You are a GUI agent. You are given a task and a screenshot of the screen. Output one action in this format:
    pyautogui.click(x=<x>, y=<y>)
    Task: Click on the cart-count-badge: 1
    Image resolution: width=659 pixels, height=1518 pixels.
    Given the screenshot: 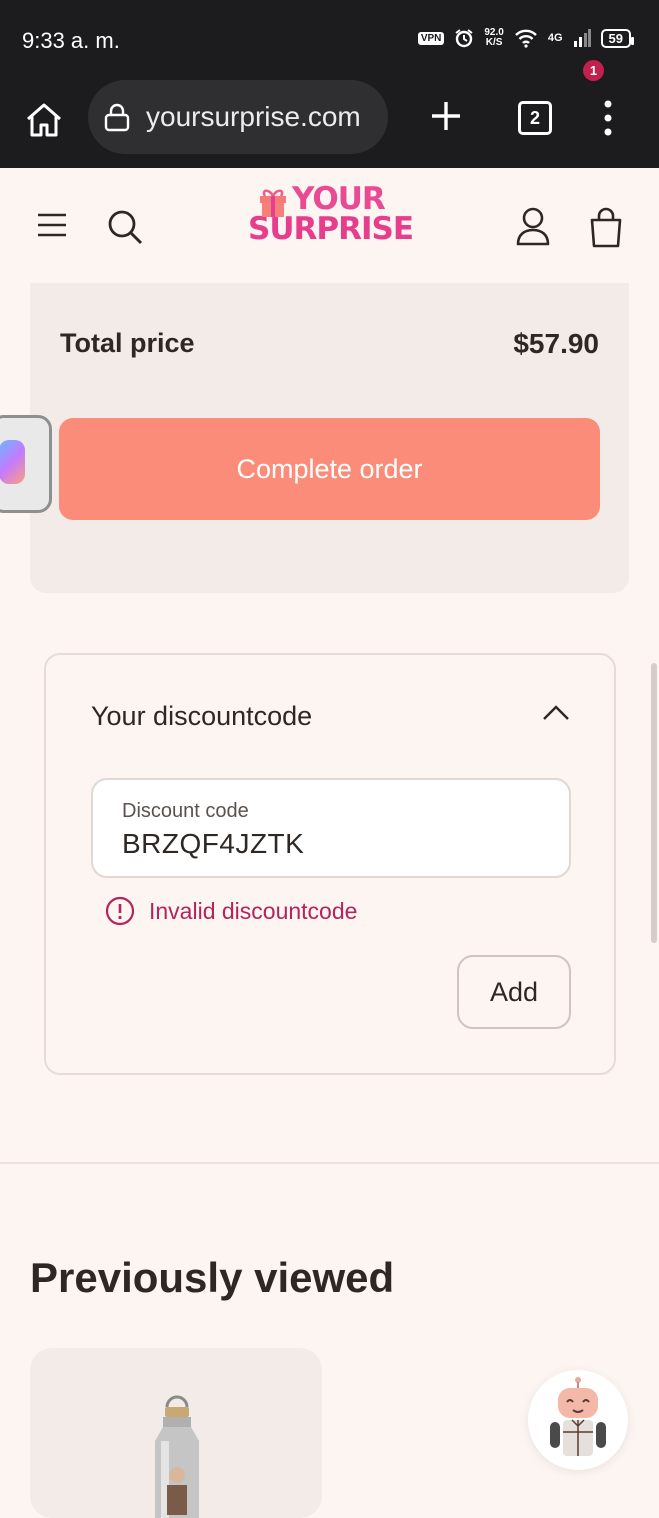 What is the action you would take?
    pyautogui.click(x=593, y=70)
    